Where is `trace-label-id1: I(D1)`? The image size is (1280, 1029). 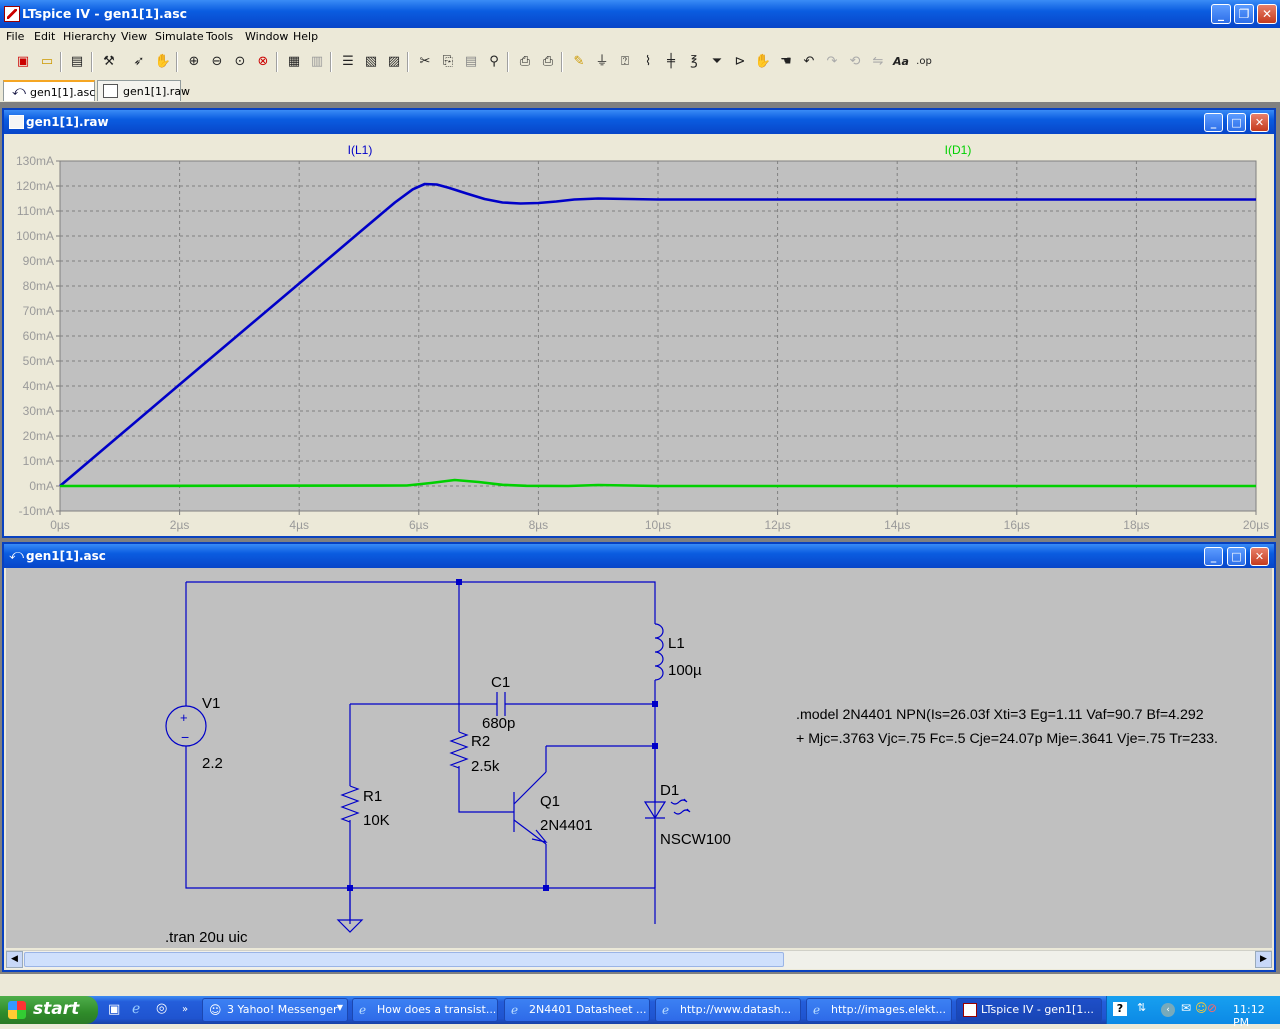 trace-label-id1: I(D1) is located at coordinates (958, 150).